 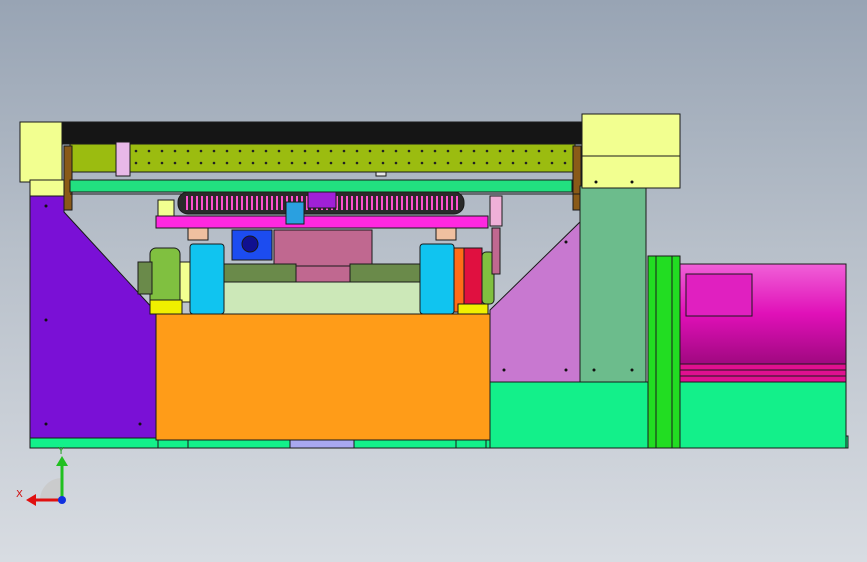 What do you see at coordinates (763, 373) in the screenshot?
I see `motor-foot` at bounding box center [763, 373].